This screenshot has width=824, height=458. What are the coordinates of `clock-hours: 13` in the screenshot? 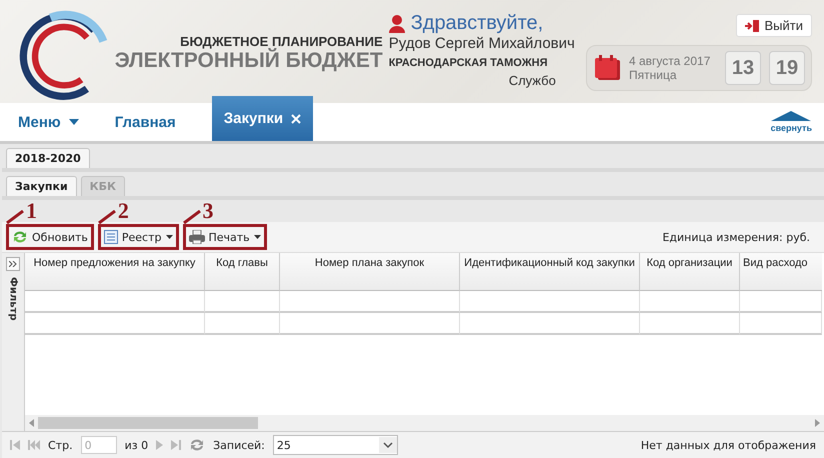 It's located at (743, 68).